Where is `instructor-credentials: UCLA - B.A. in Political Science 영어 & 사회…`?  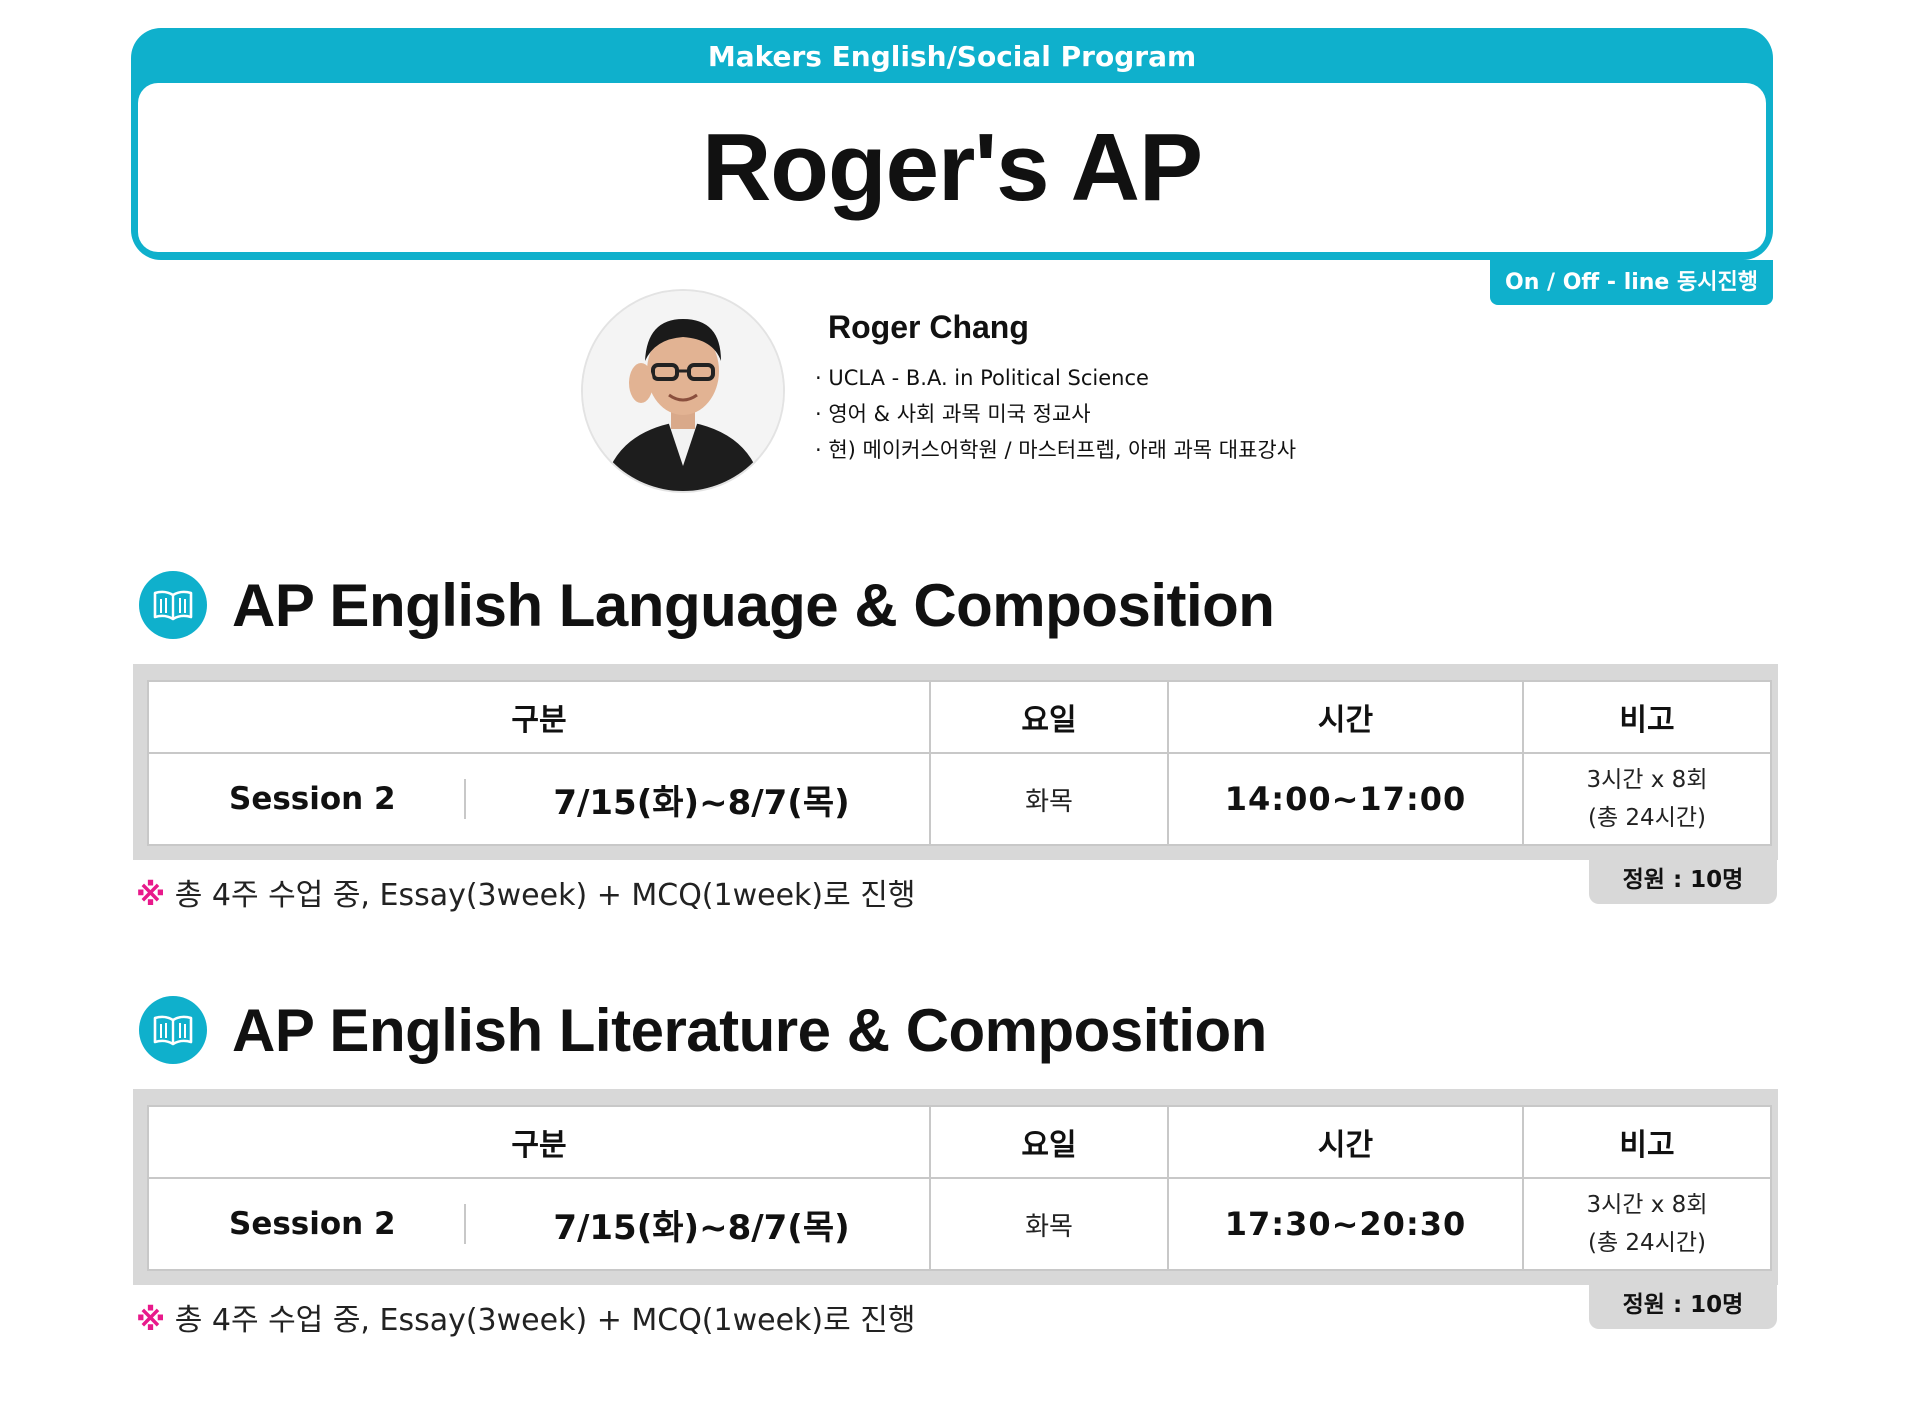 instructor-credentials: UCLA - B.A. in Political Science 영어 & 사회… is located at coordinates (1055, 414).